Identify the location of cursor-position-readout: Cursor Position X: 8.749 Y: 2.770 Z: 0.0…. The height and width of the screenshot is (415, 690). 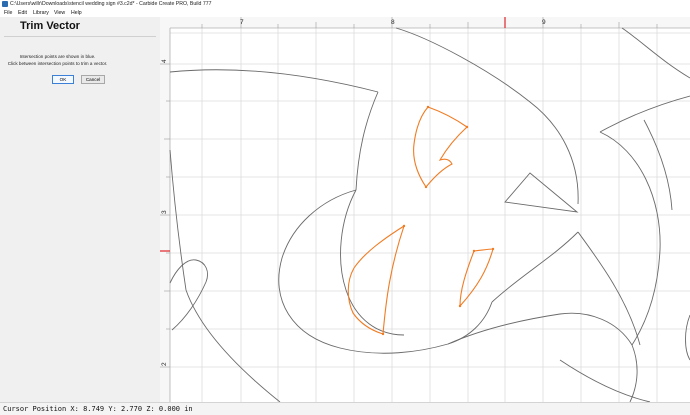
(98, 409).